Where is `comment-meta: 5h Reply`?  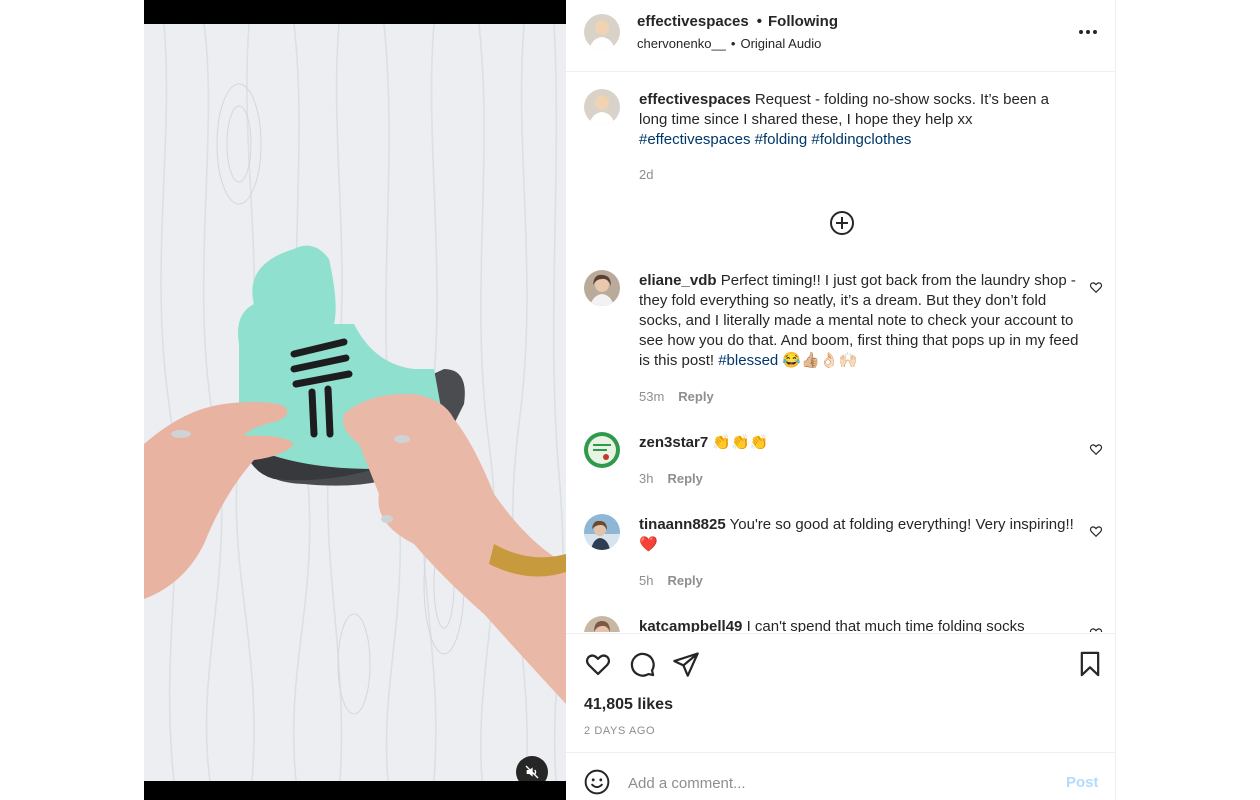
comment-meta: 5h Reply is located at coordinates (671, 580).